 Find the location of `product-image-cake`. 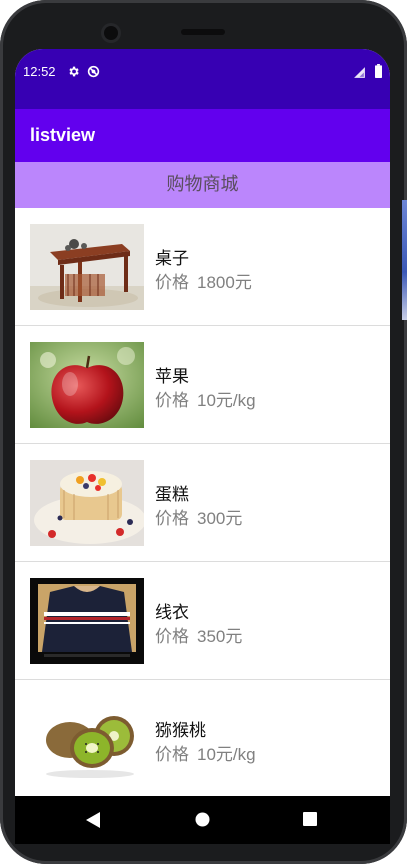

product-image-cake is located at coordinates (87, 503).